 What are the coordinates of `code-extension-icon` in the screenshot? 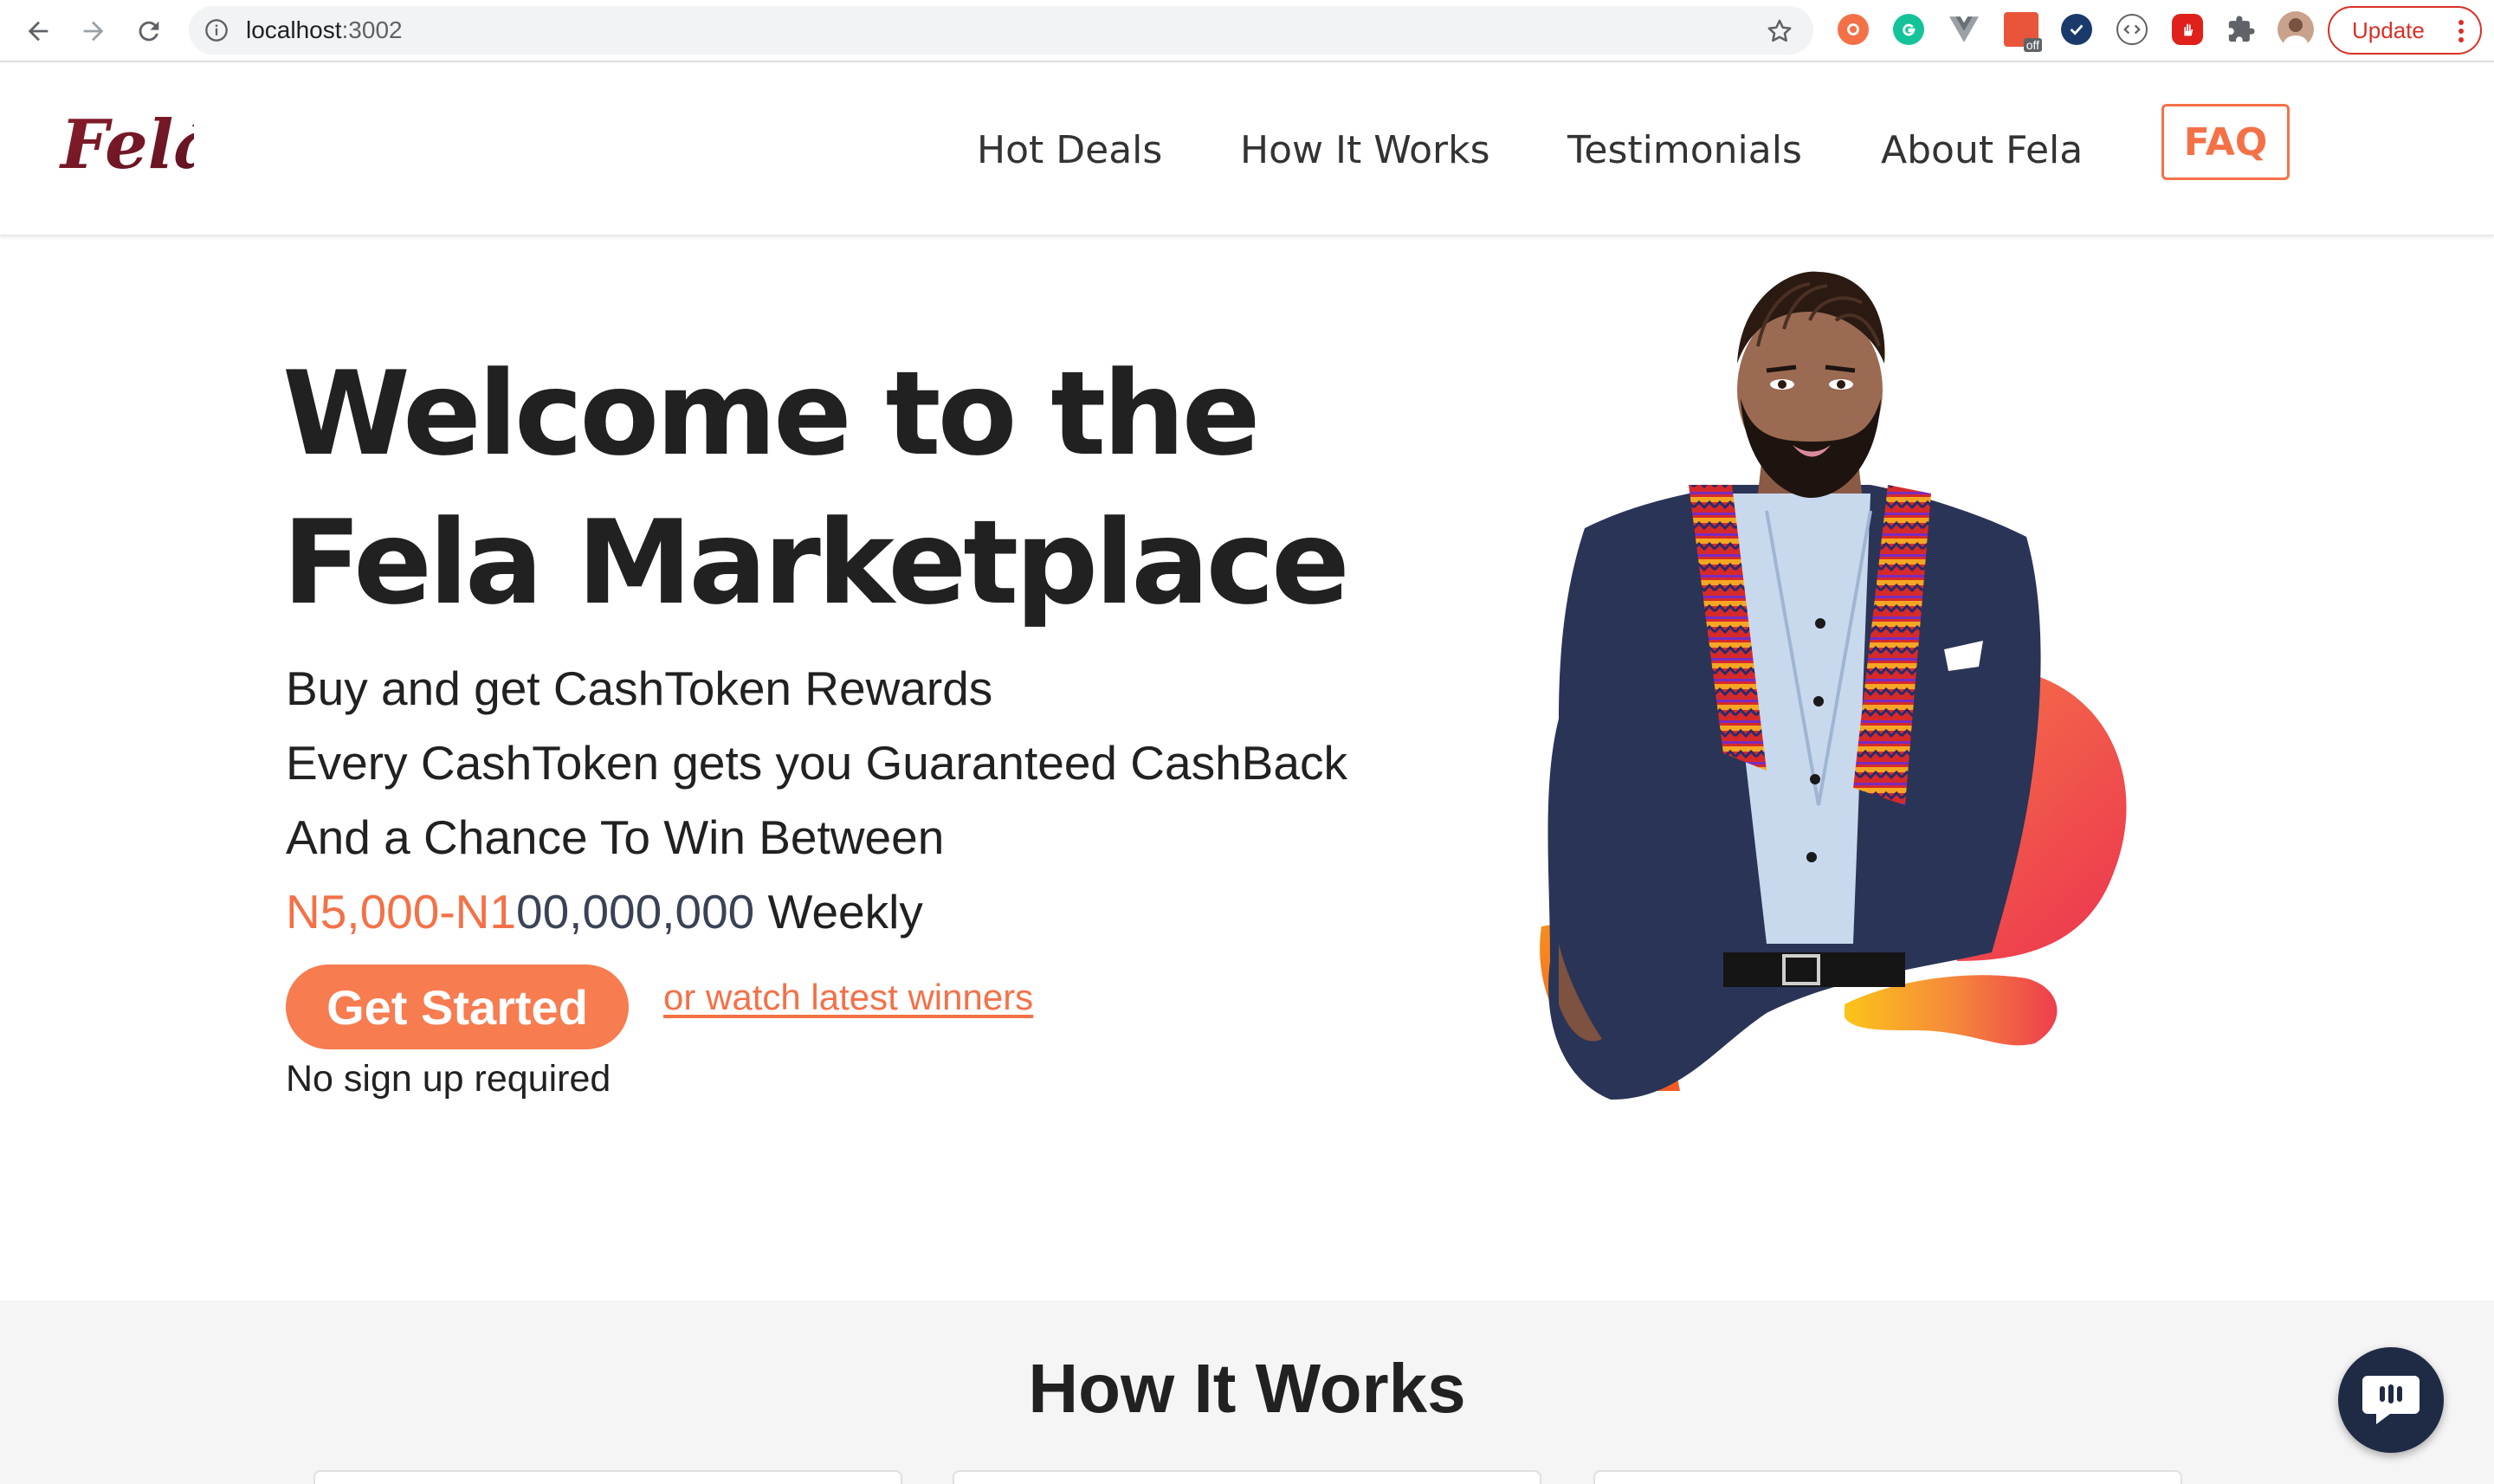 It's located at (2132, 29).